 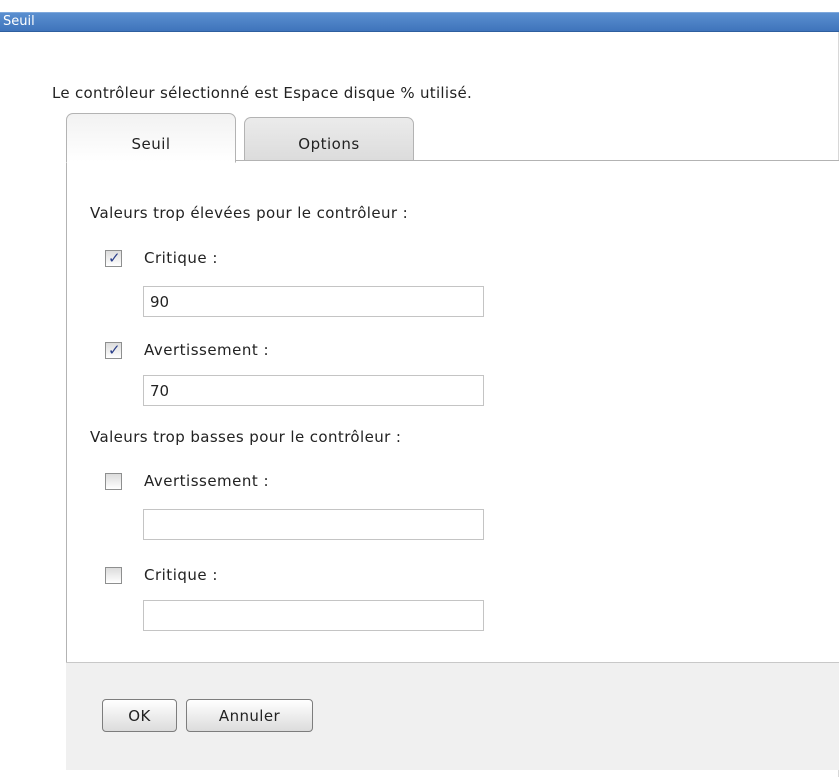 I want to click on high-critical-row: ✓ Critique :, so click(x=161, y=258).